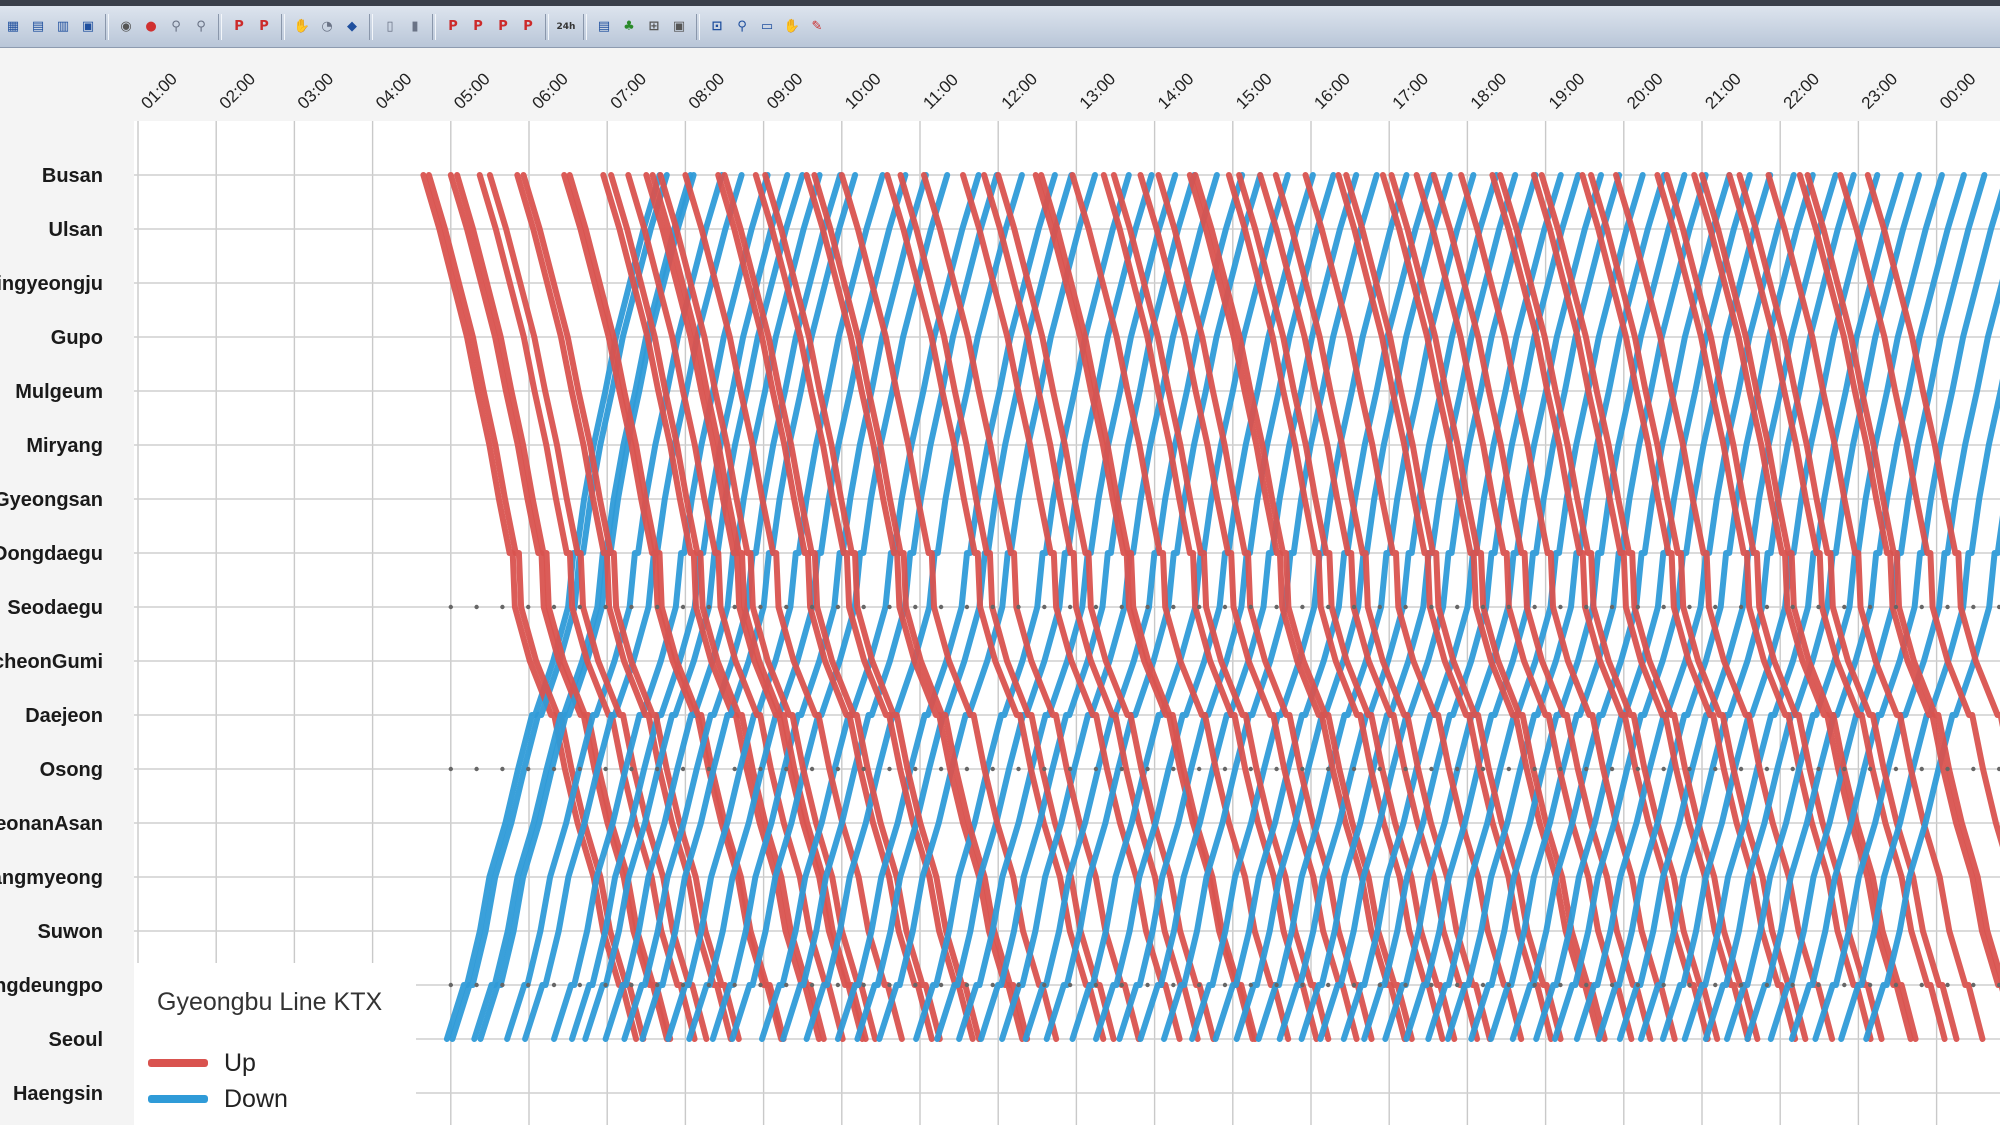  Describe the element at coordinates (679, 27) in the screenshot. I see `toolbar-button-30-icon: ▣` at that location.